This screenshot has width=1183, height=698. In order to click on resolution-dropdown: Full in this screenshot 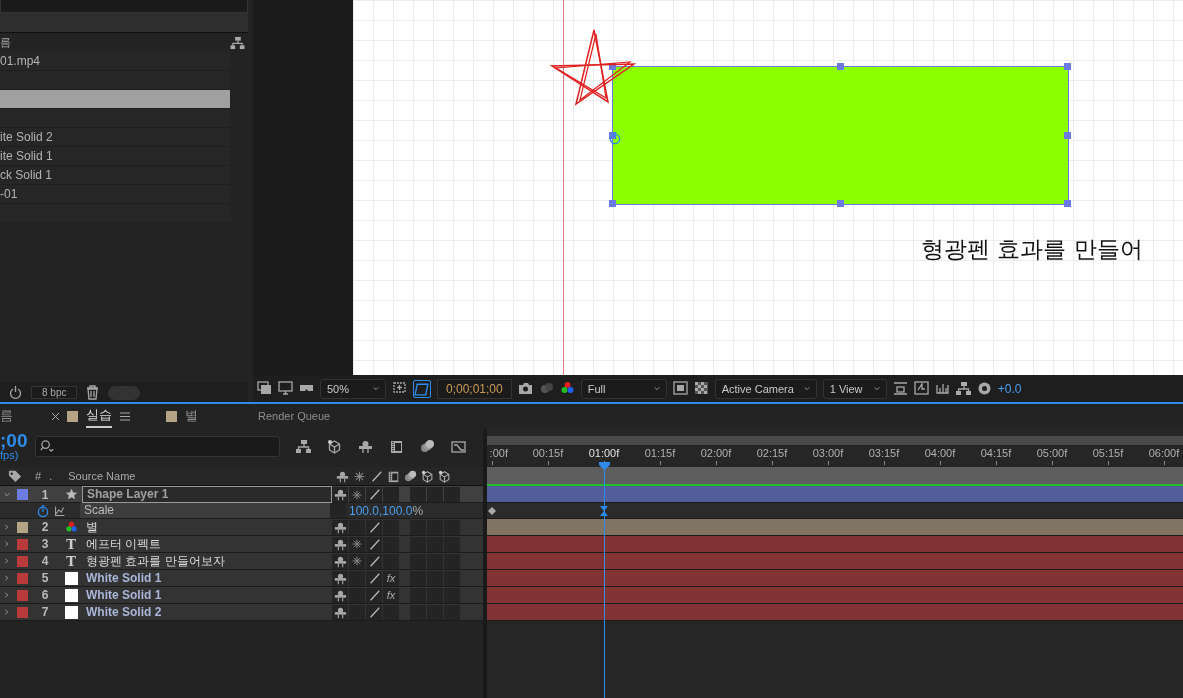, I will do `click(623, 388)`.